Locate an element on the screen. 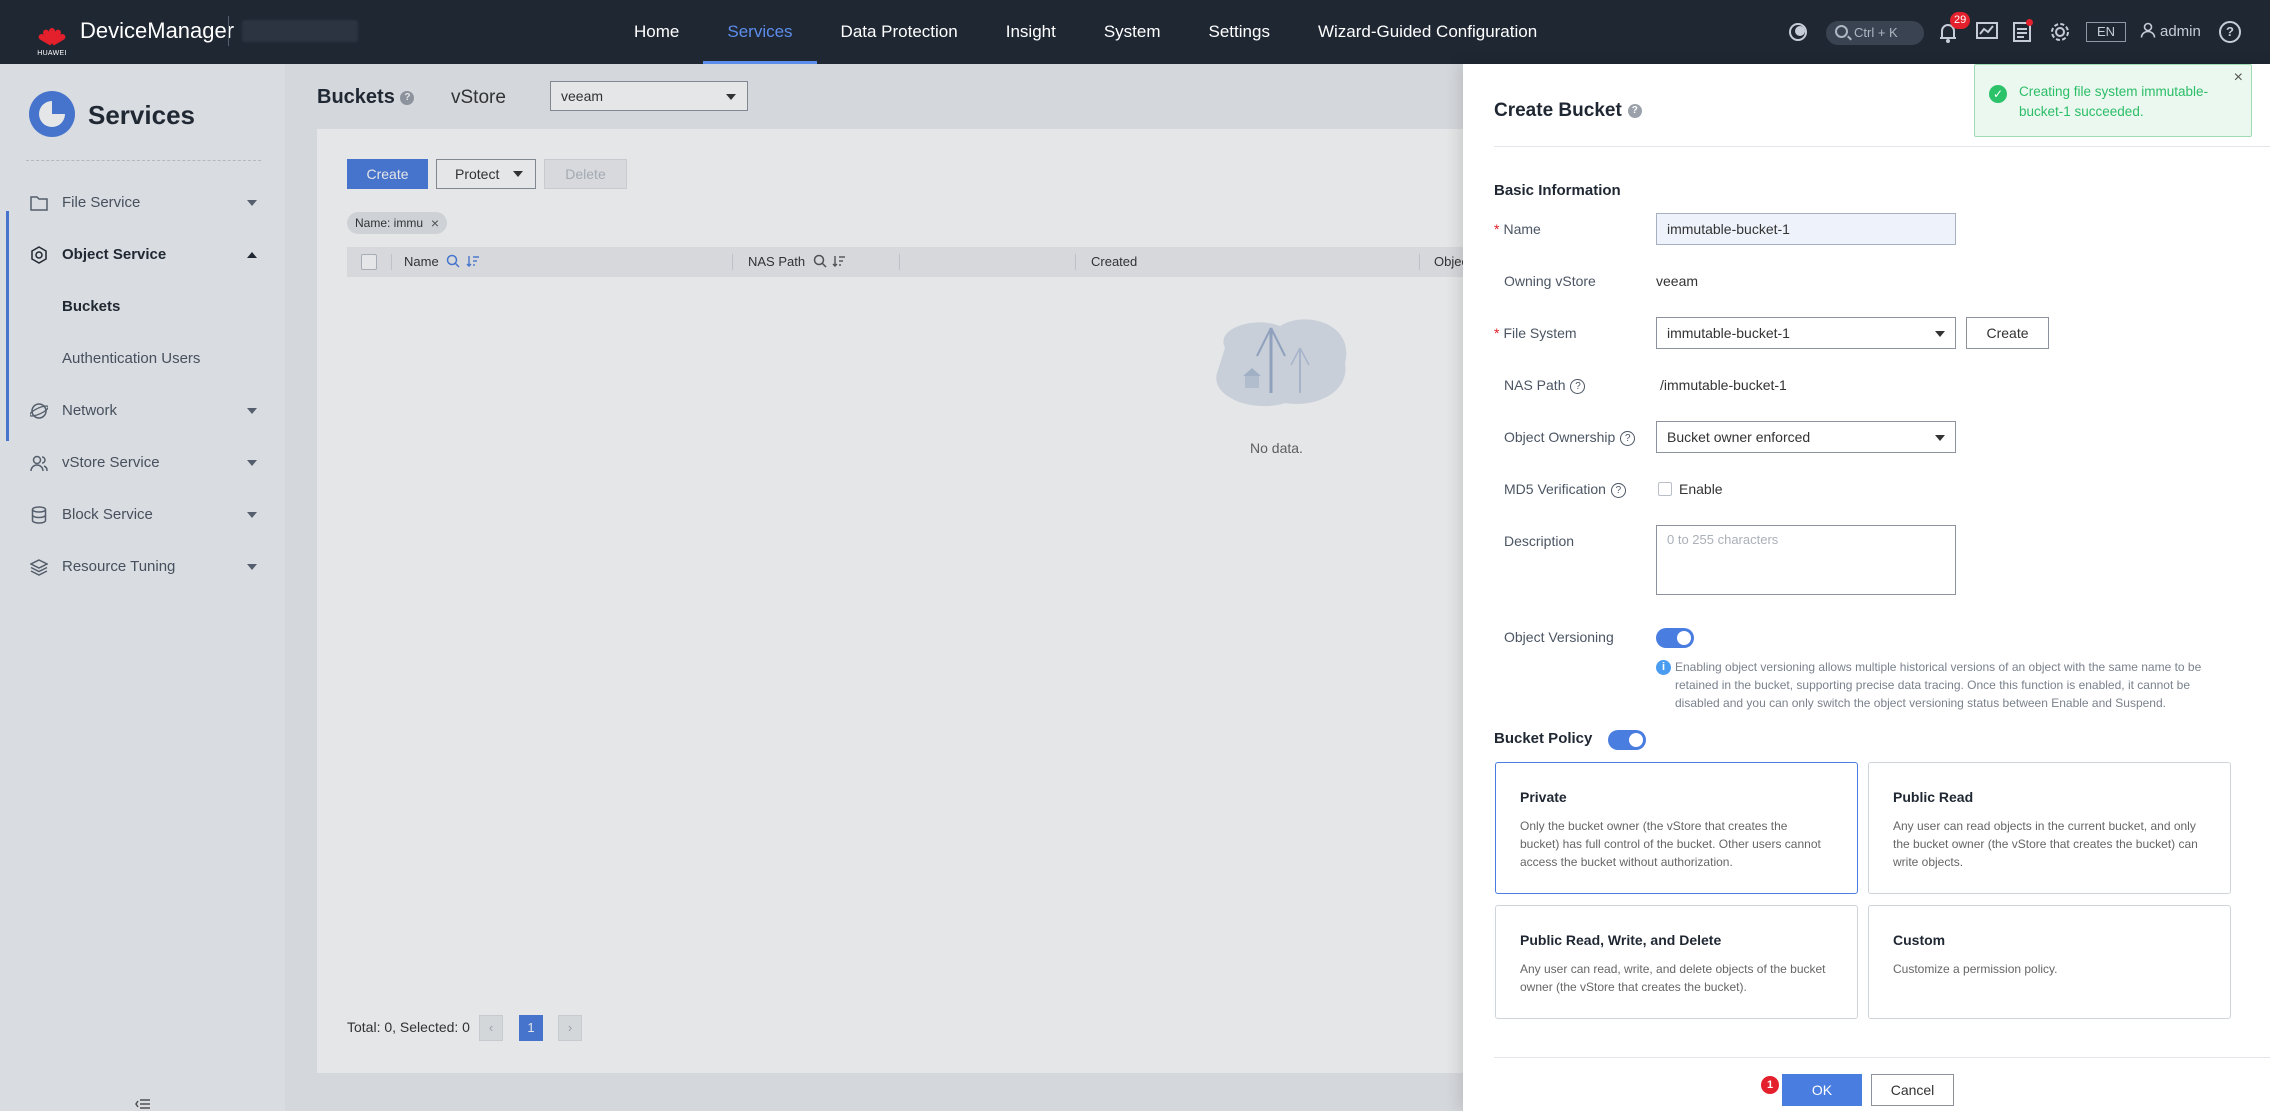 The height and width of the screenshot is (1111, 2270). user-icon is located at coordinates (2148, 30).